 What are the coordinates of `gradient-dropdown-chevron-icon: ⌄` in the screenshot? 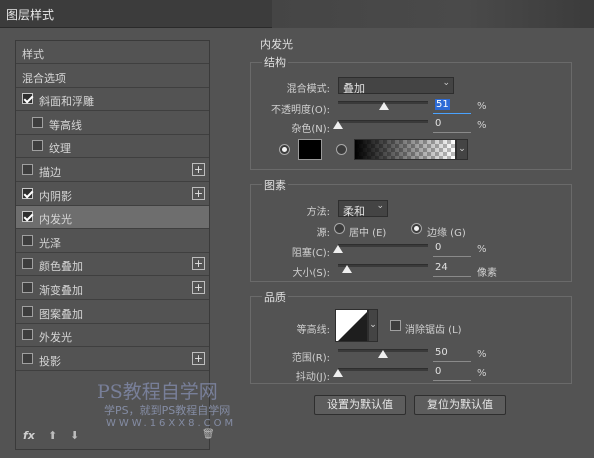 It's located at (462, 149).